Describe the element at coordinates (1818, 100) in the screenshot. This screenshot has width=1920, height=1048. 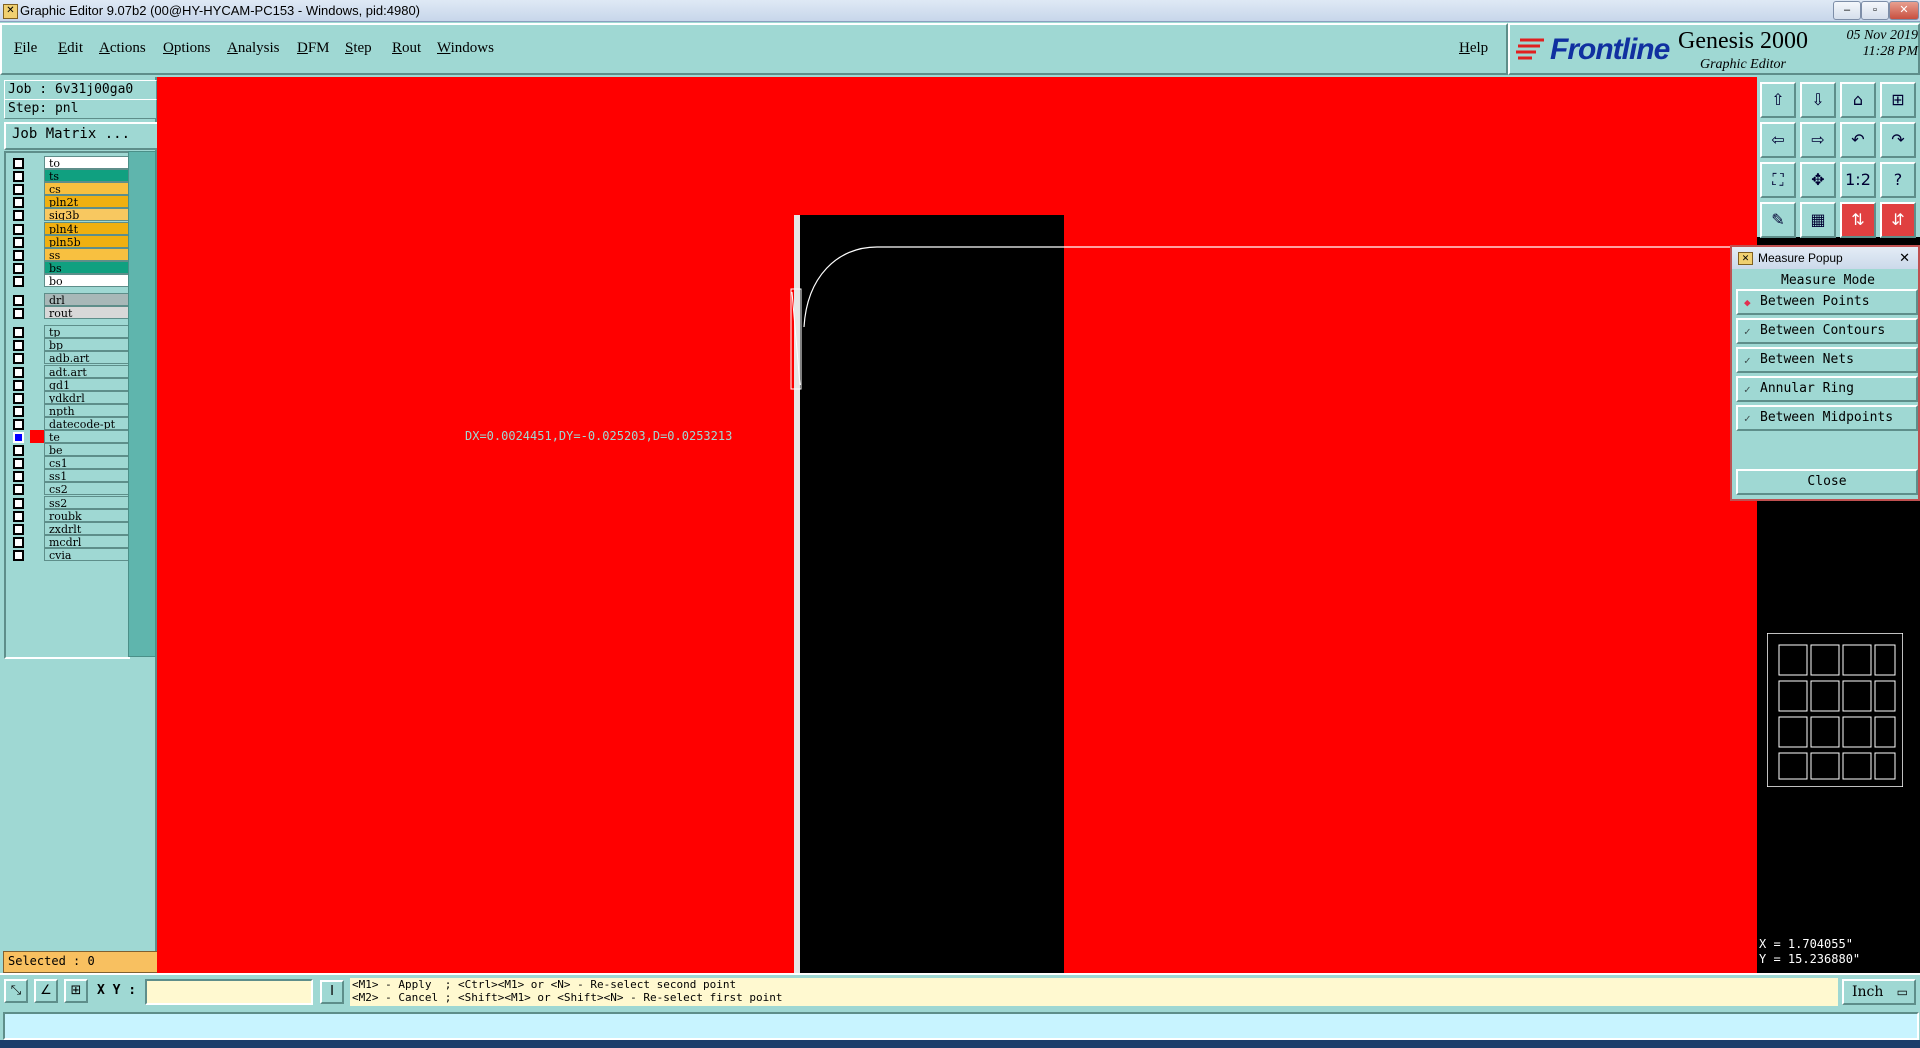
I see `move-down-icon: ⇩` at that location.